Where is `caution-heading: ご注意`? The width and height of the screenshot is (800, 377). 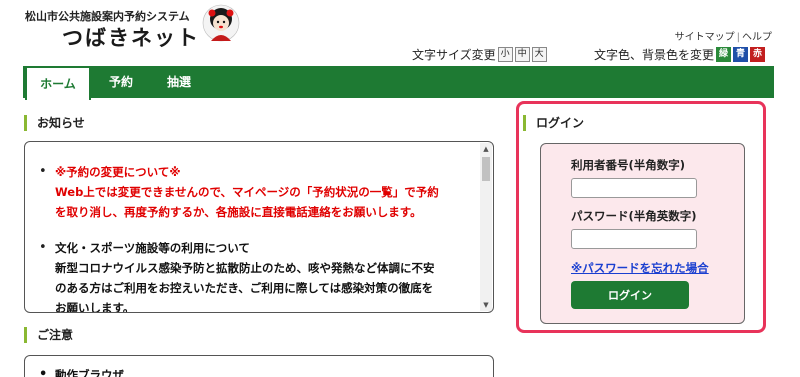
caution-heading: ご注意 is located at coordinates (48, 335).